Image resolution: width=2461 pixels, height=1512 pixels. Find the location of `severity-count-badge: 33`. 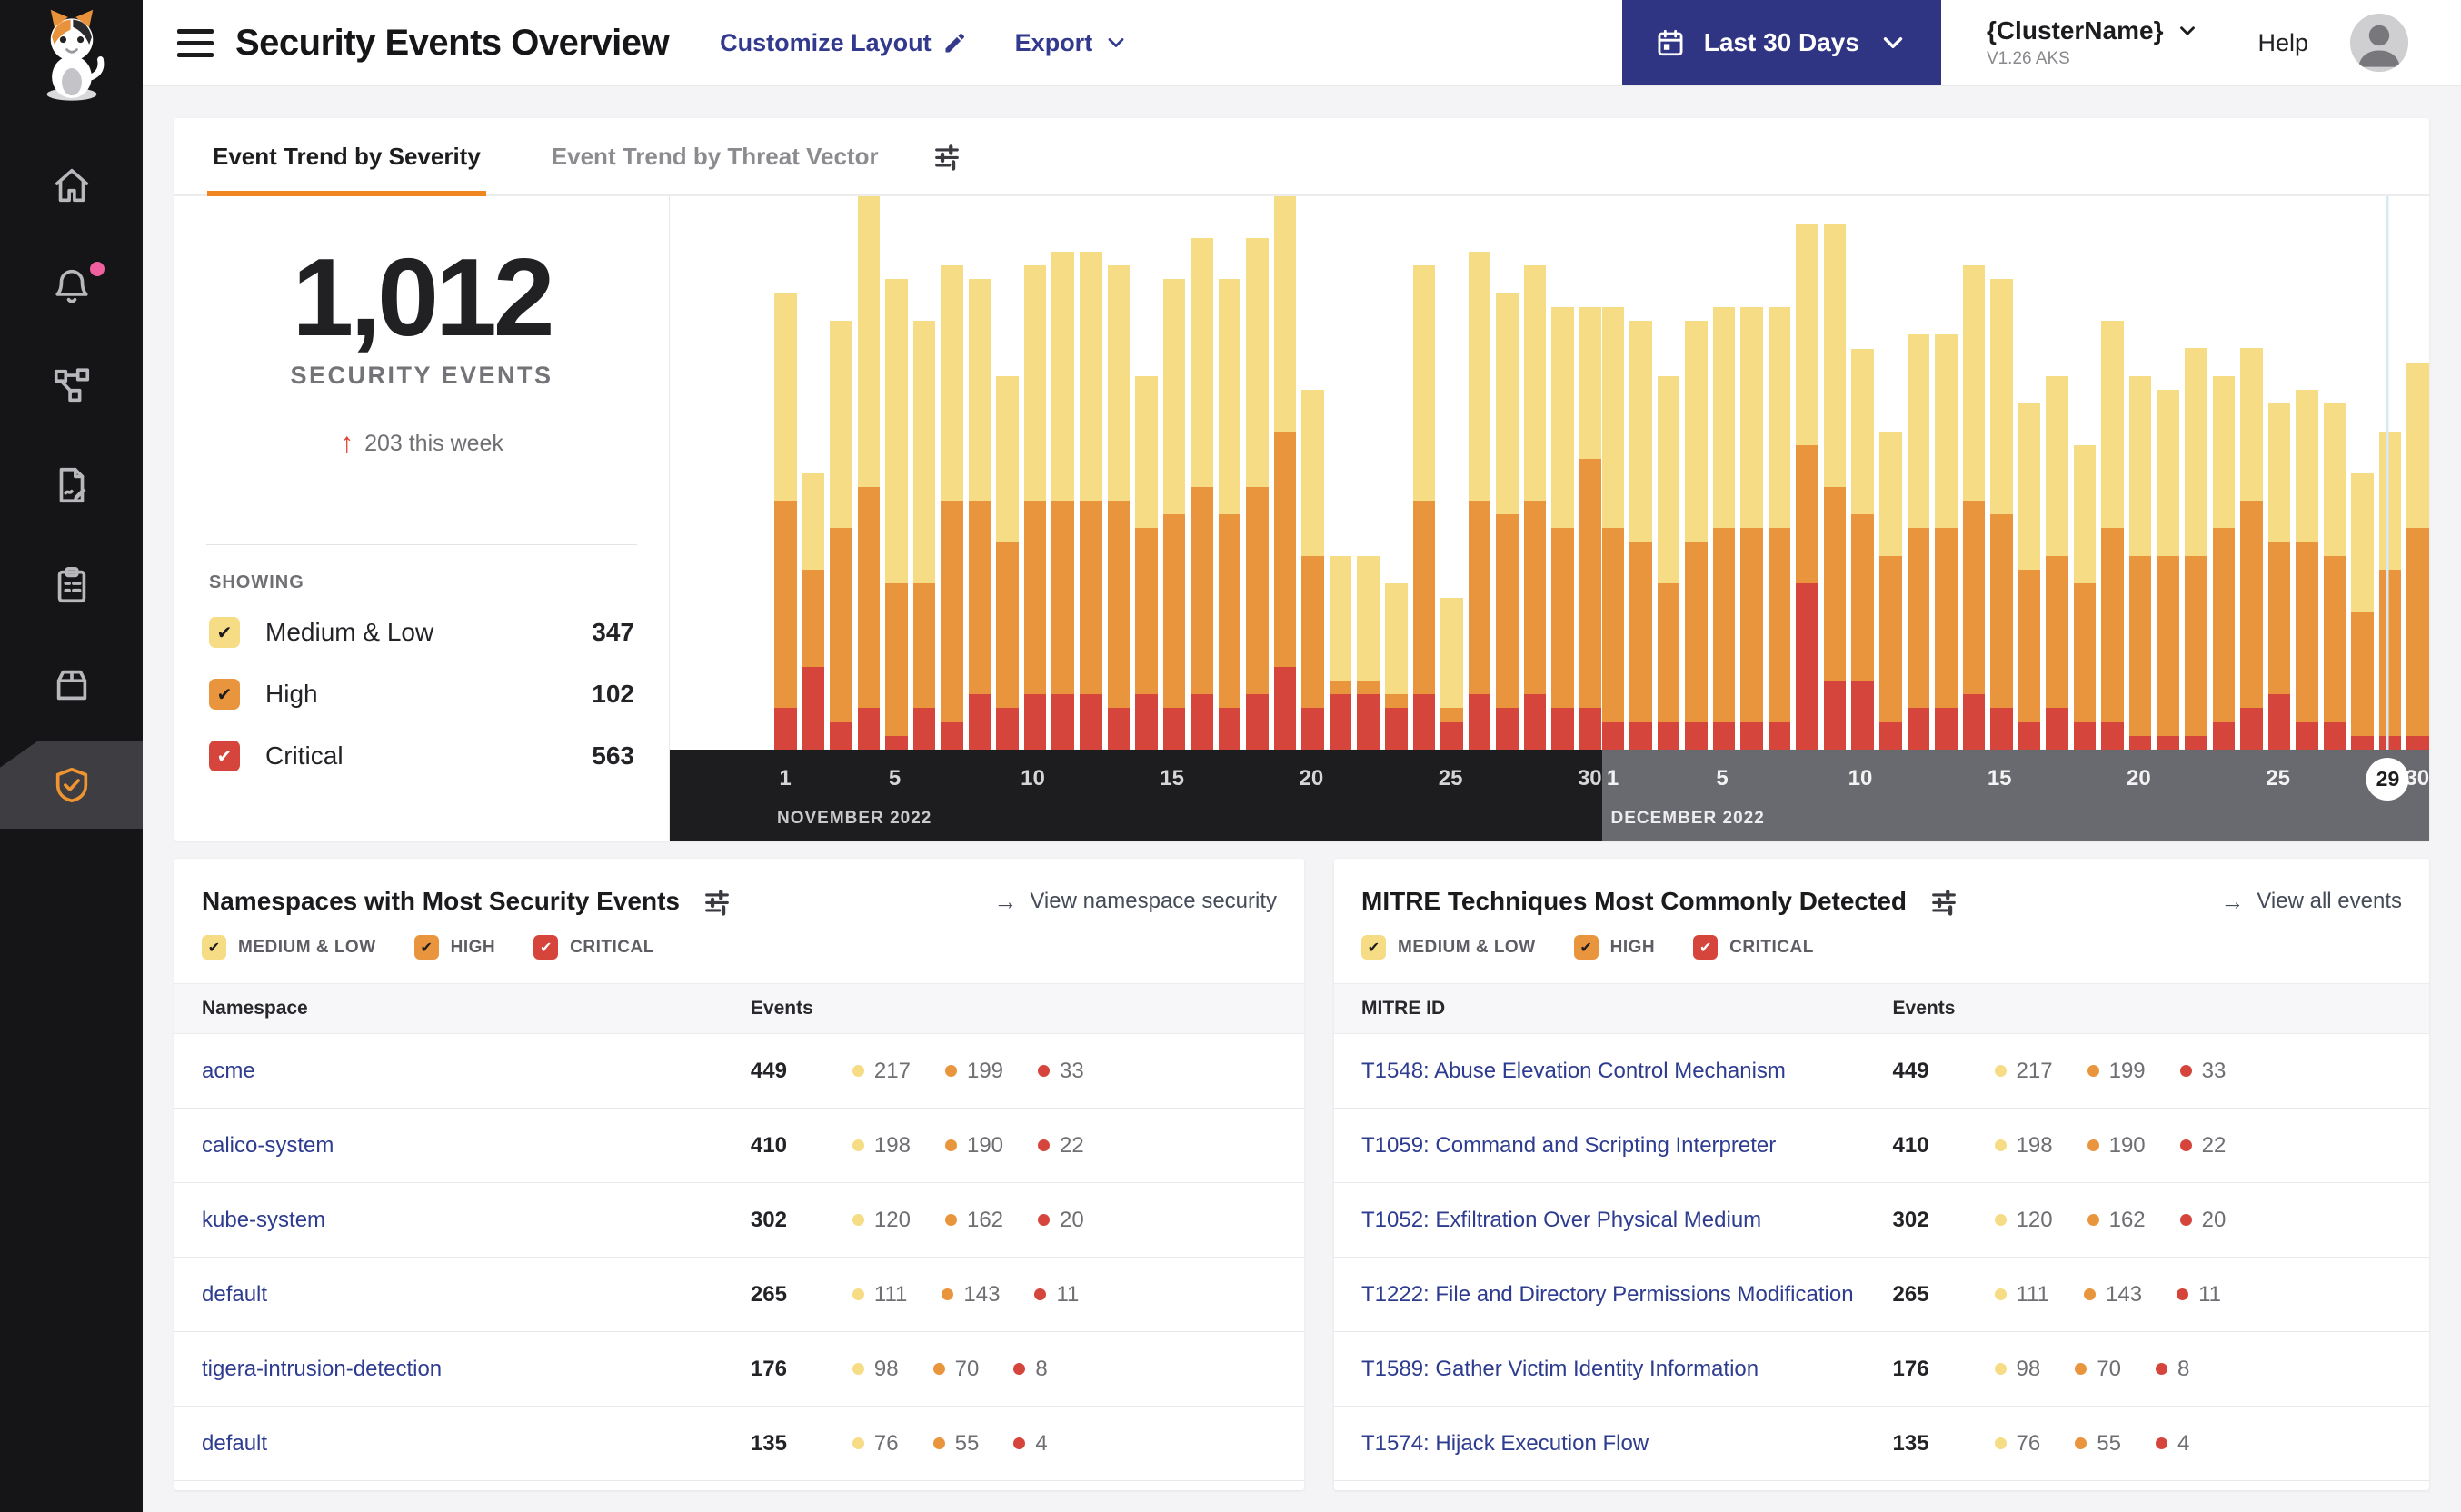

severity-count-badge: 33 is located at coordinates (2202, 1071).